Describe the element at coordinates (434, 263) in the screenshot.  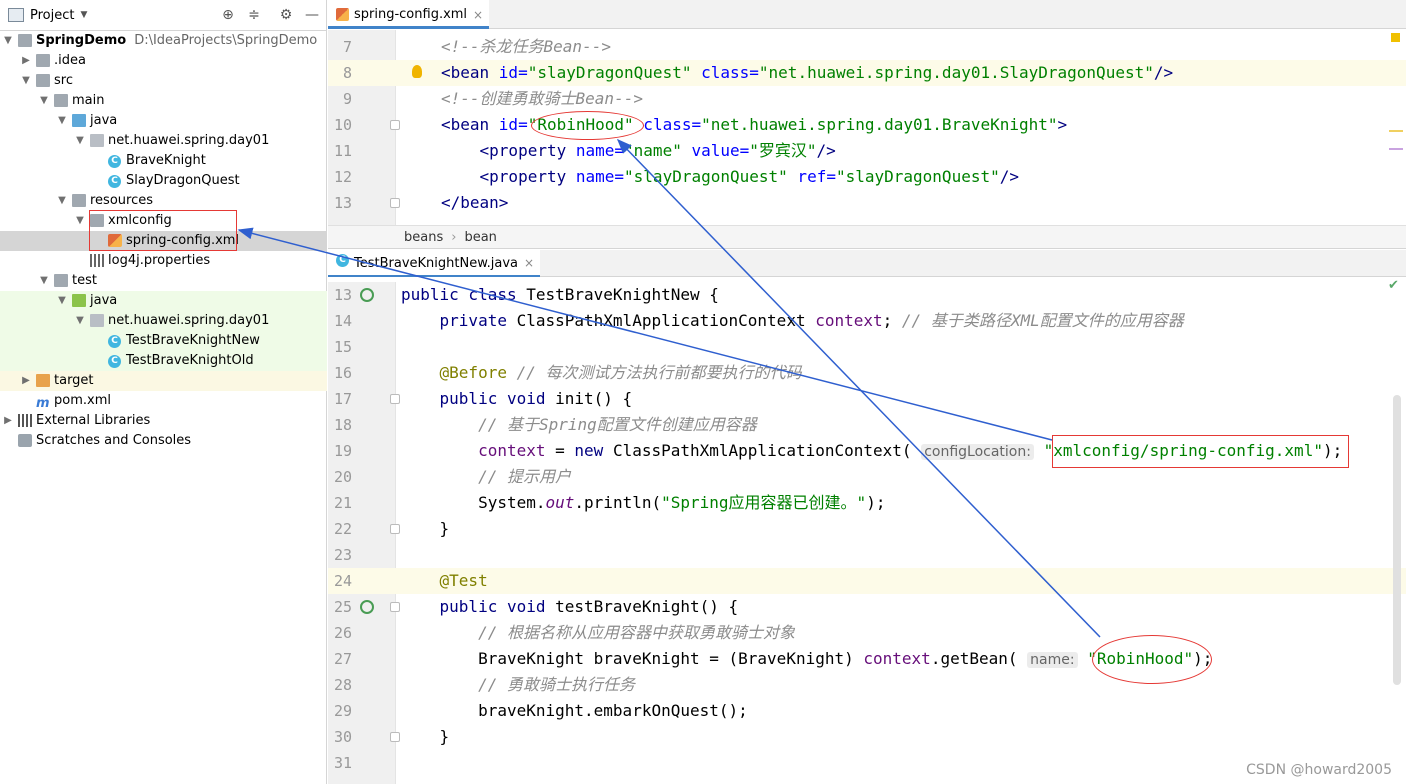
I see `tab-test-brave-knight-new: C TestBraveKnightNew.java ×` at that location.